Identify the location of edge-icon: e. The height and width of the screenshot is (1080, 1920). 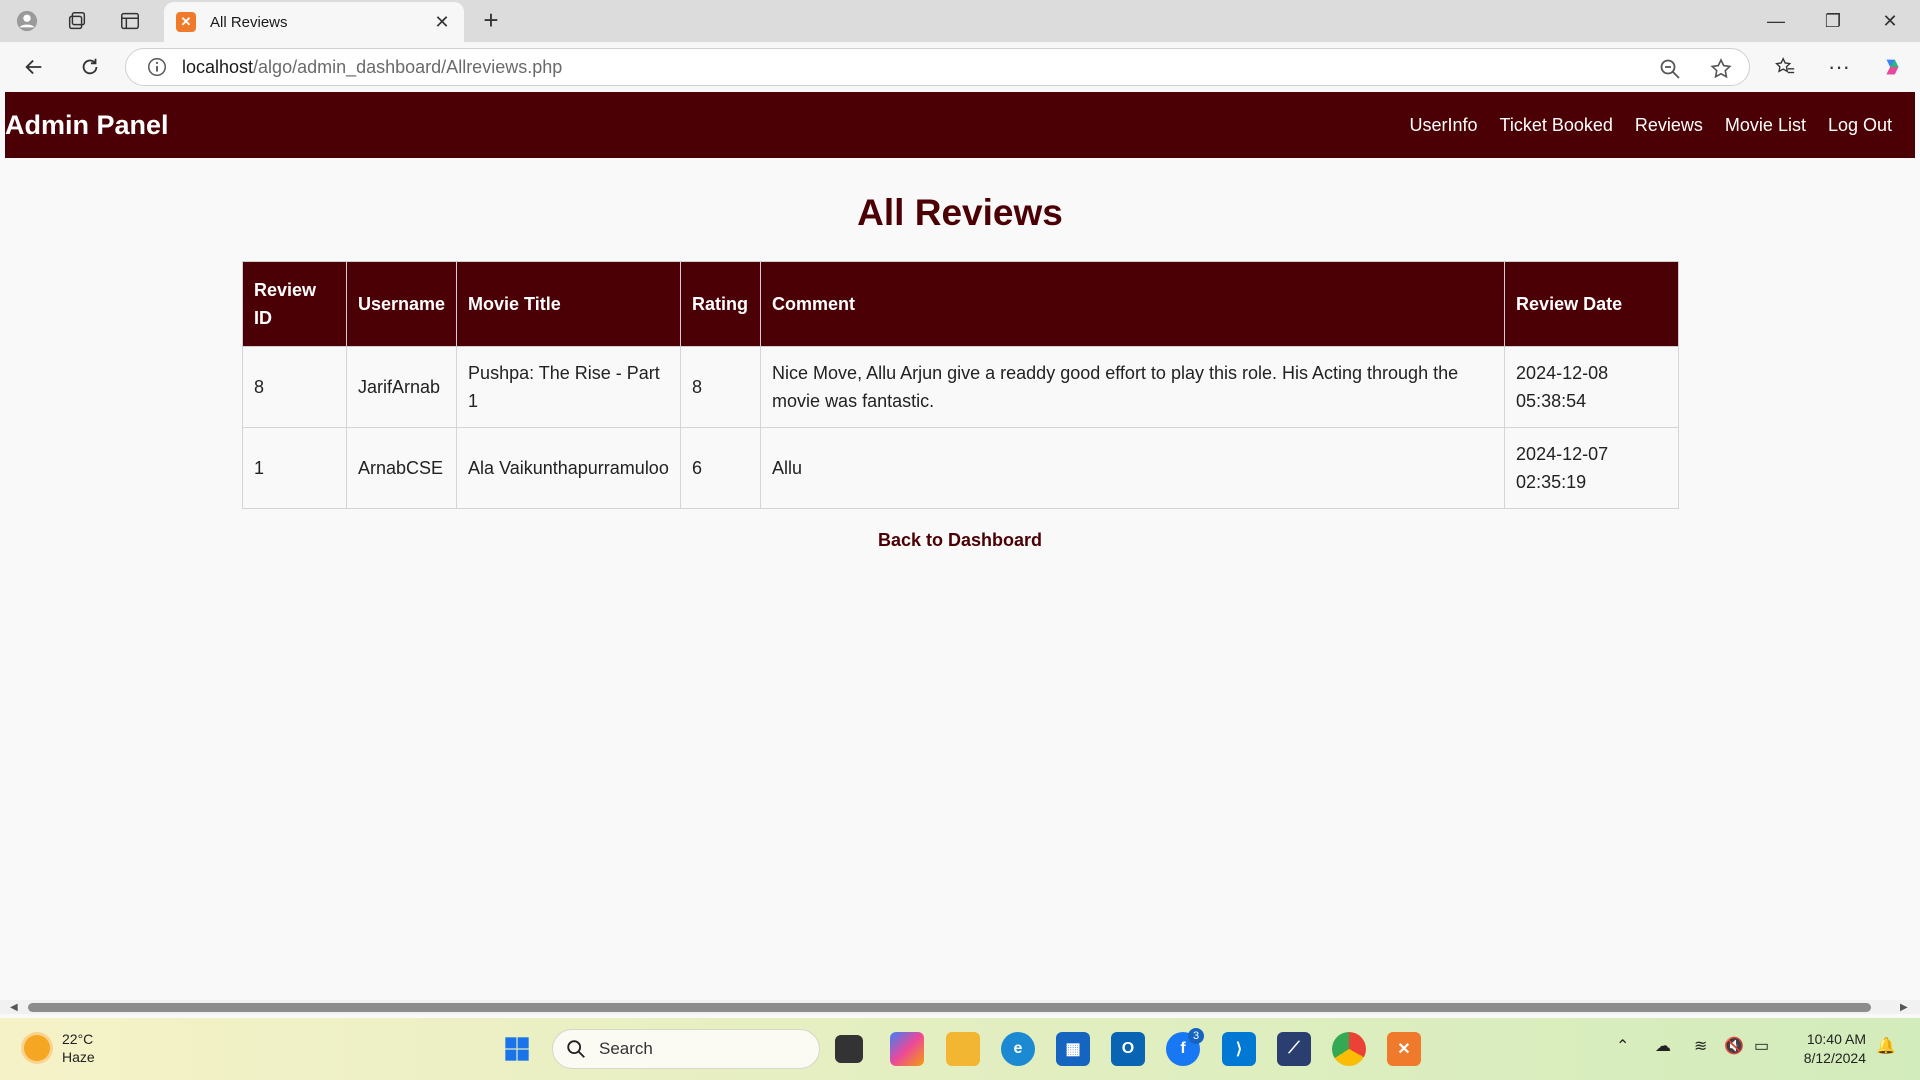
(1018, 1049).